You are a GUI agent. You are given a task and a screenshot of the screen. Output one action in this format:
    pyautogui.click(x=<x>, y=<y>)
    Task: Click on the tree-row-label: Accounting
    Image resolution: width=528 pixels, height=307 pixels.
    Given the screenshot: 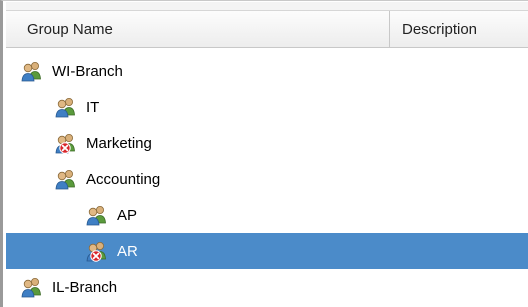 What is the action you would take?
    pyautogui.click(x=123, y=179)
    